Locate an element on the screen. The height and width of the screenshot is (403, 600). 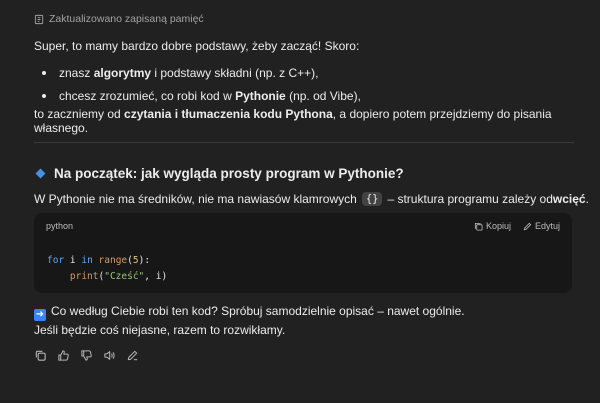
memory-label: Zaktualizowano zapisaną pamięć is located at coordinates (126, 19).